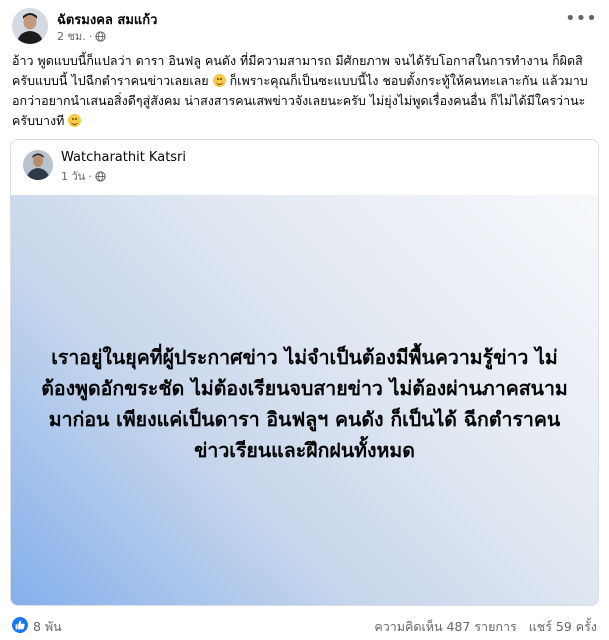 This screenshot has height=640, width=609. What do you see at coordinates (445, 627) in the screenshot?
I see `comment-count: ความคิดเห็น 487 รายการ` at bounding box center [445, 627].